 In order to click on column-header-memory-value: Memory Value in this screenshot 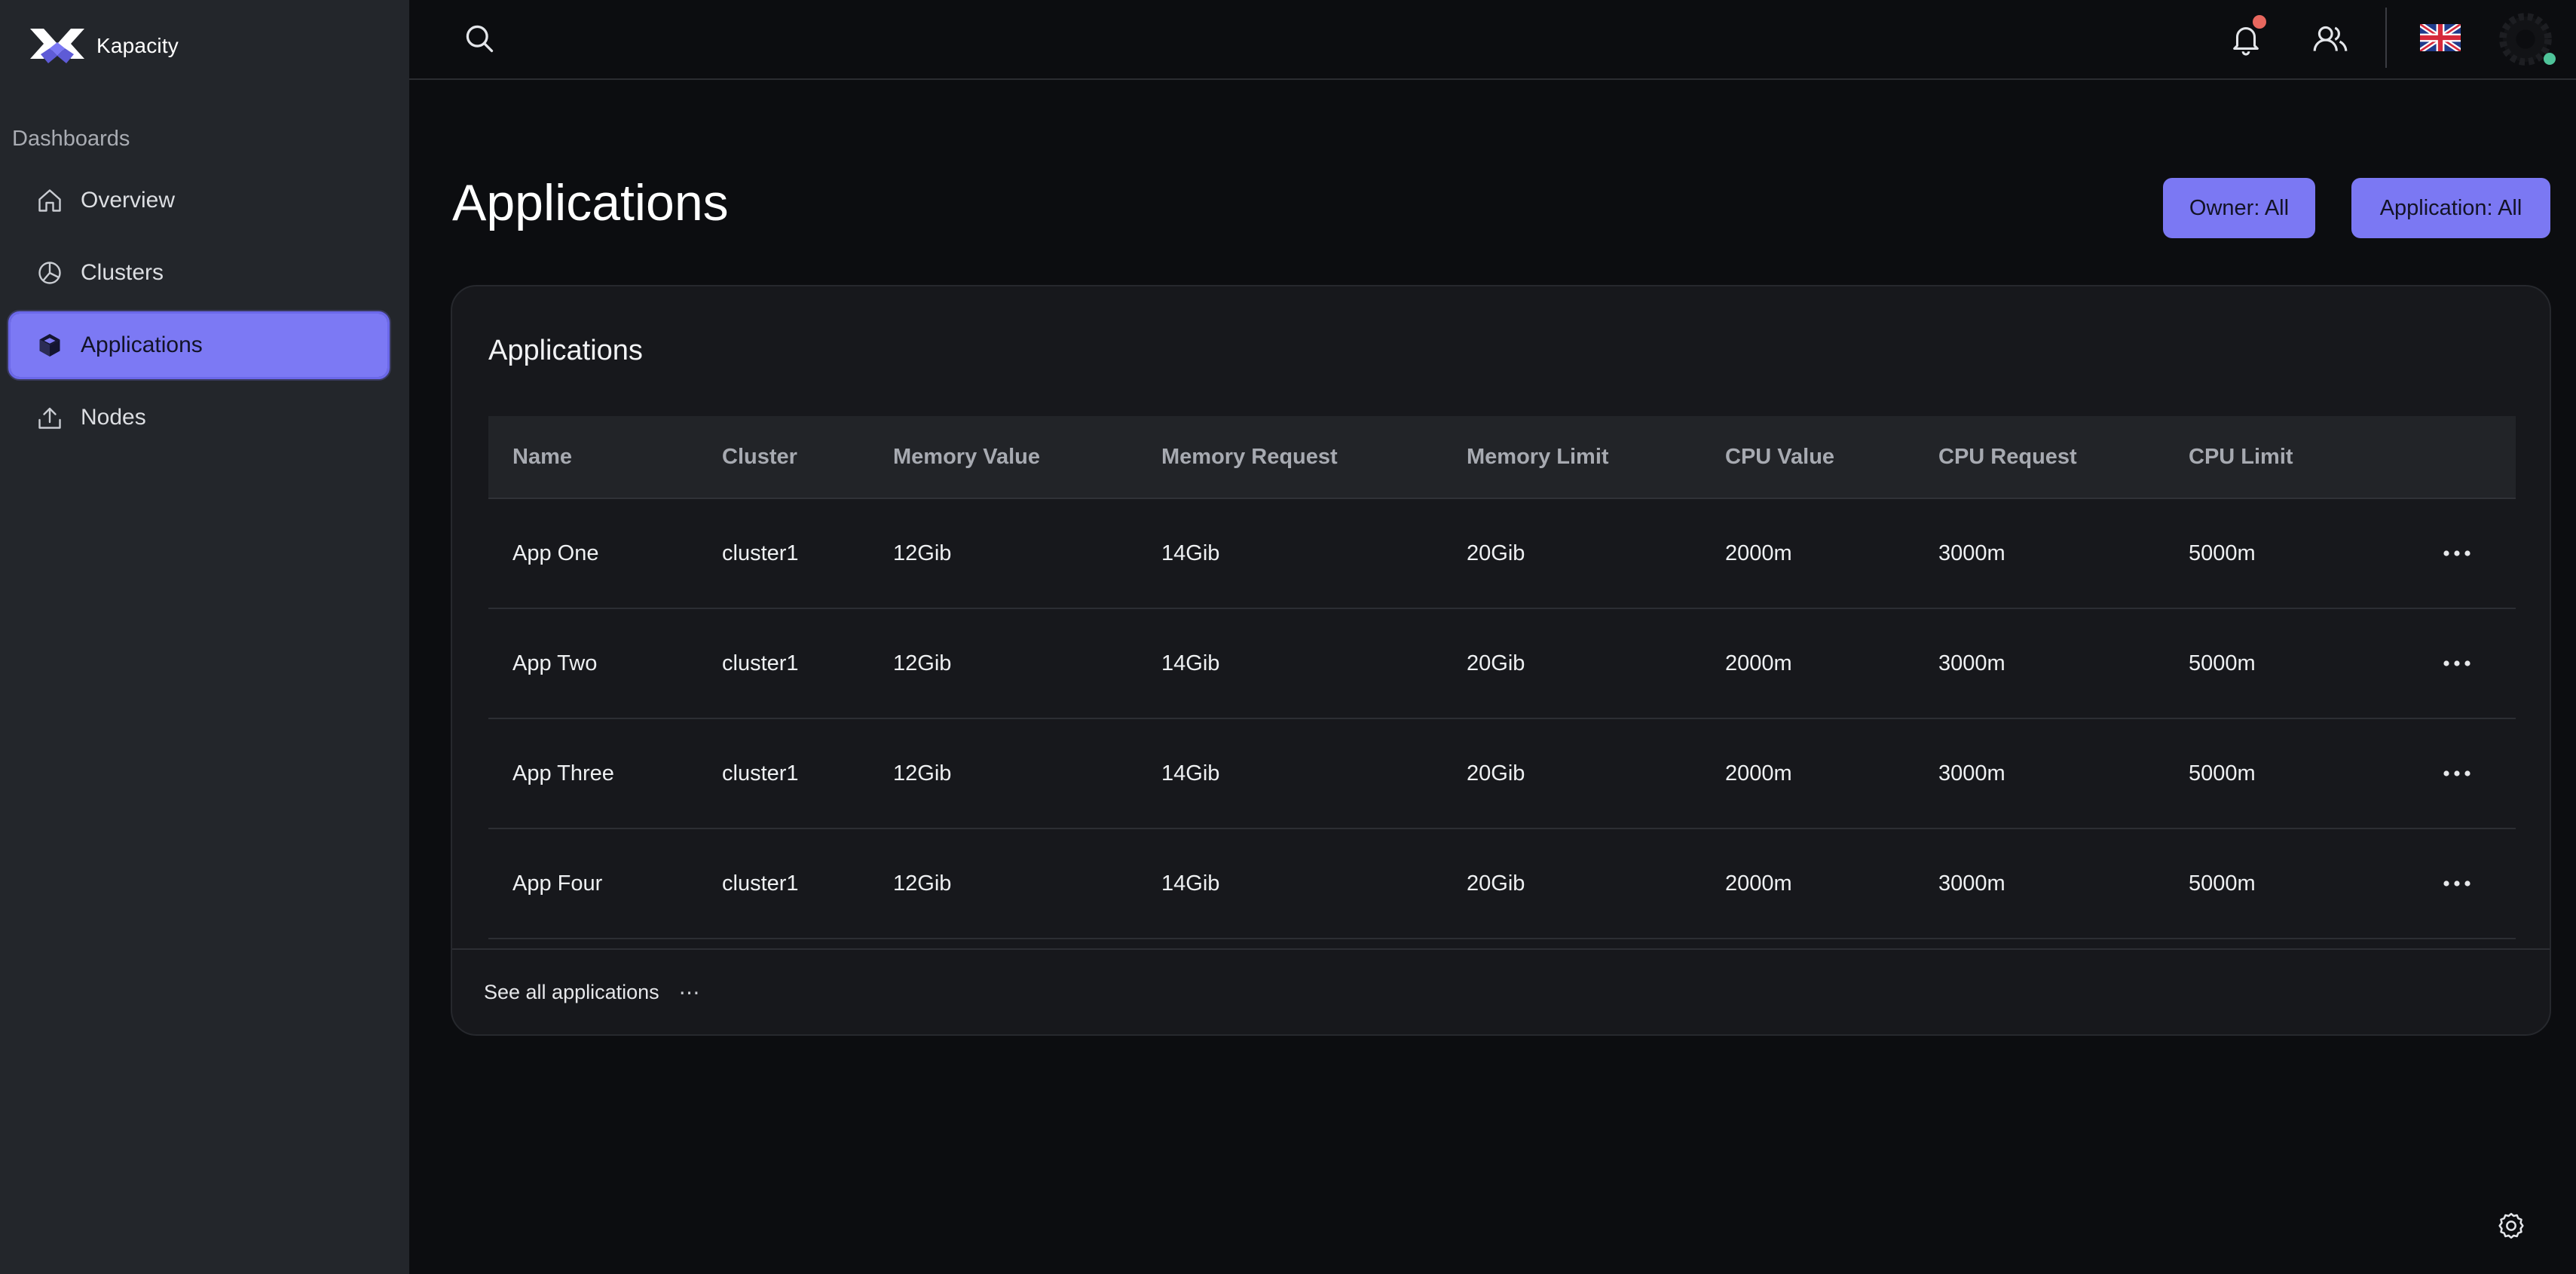, I will do `click(1003, 457)`.